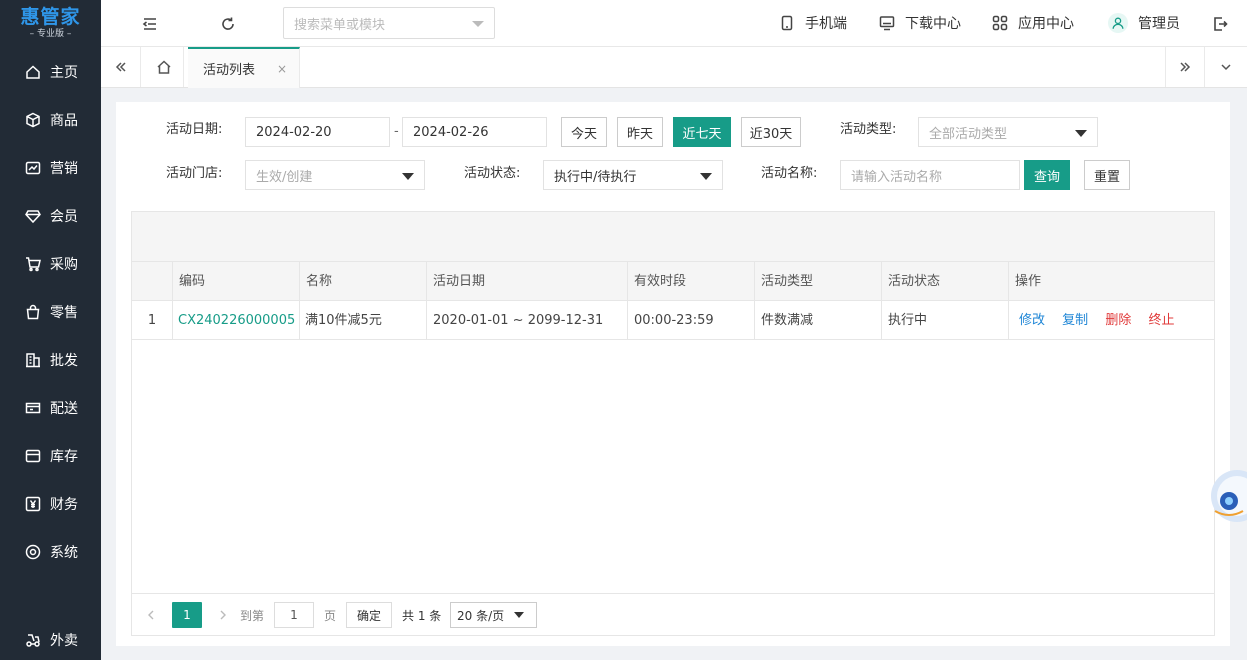 The image size is (1247, 660). Describe the element at coordinates (64, 457) in the screenshot. I see `sidebar-item-label: 库存` at that location.